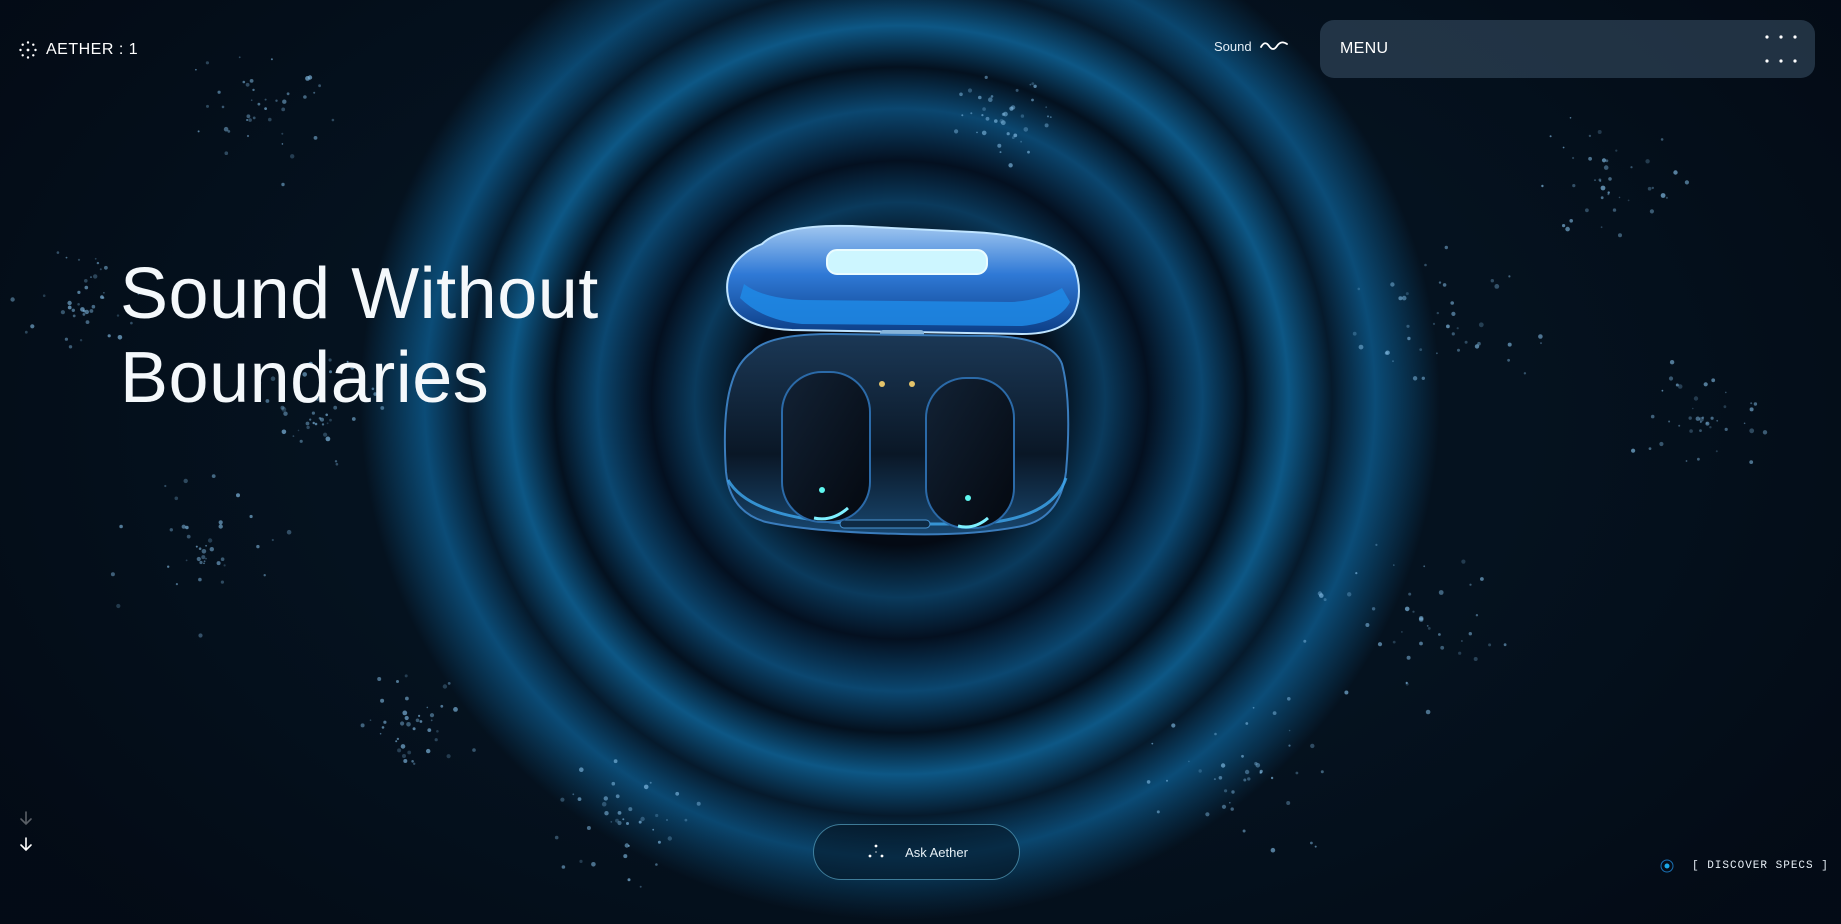 The image size is (1841, 924). Describe the element at coordinates (359, 294) in the screenshot. I see `hero-title-line-1: Sound Without` at that location.